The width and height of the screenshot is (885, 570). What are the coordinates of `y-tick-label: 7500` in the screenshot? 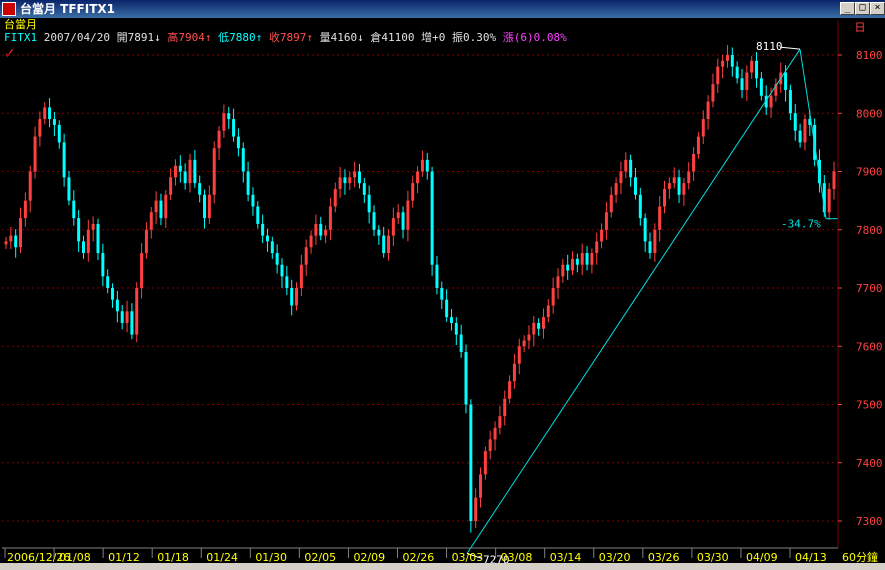 It's located at (869, 405).